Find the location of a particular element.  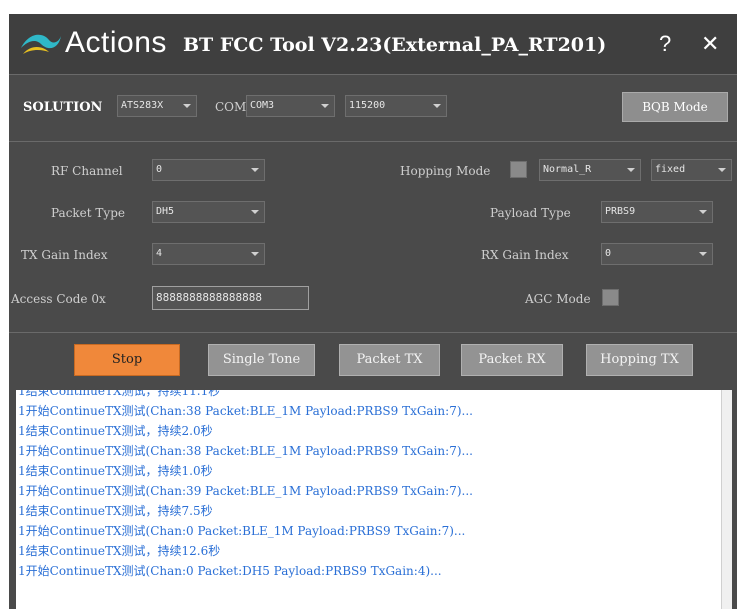

packet-type-value: DH5 is located at coordinates (165, 211).